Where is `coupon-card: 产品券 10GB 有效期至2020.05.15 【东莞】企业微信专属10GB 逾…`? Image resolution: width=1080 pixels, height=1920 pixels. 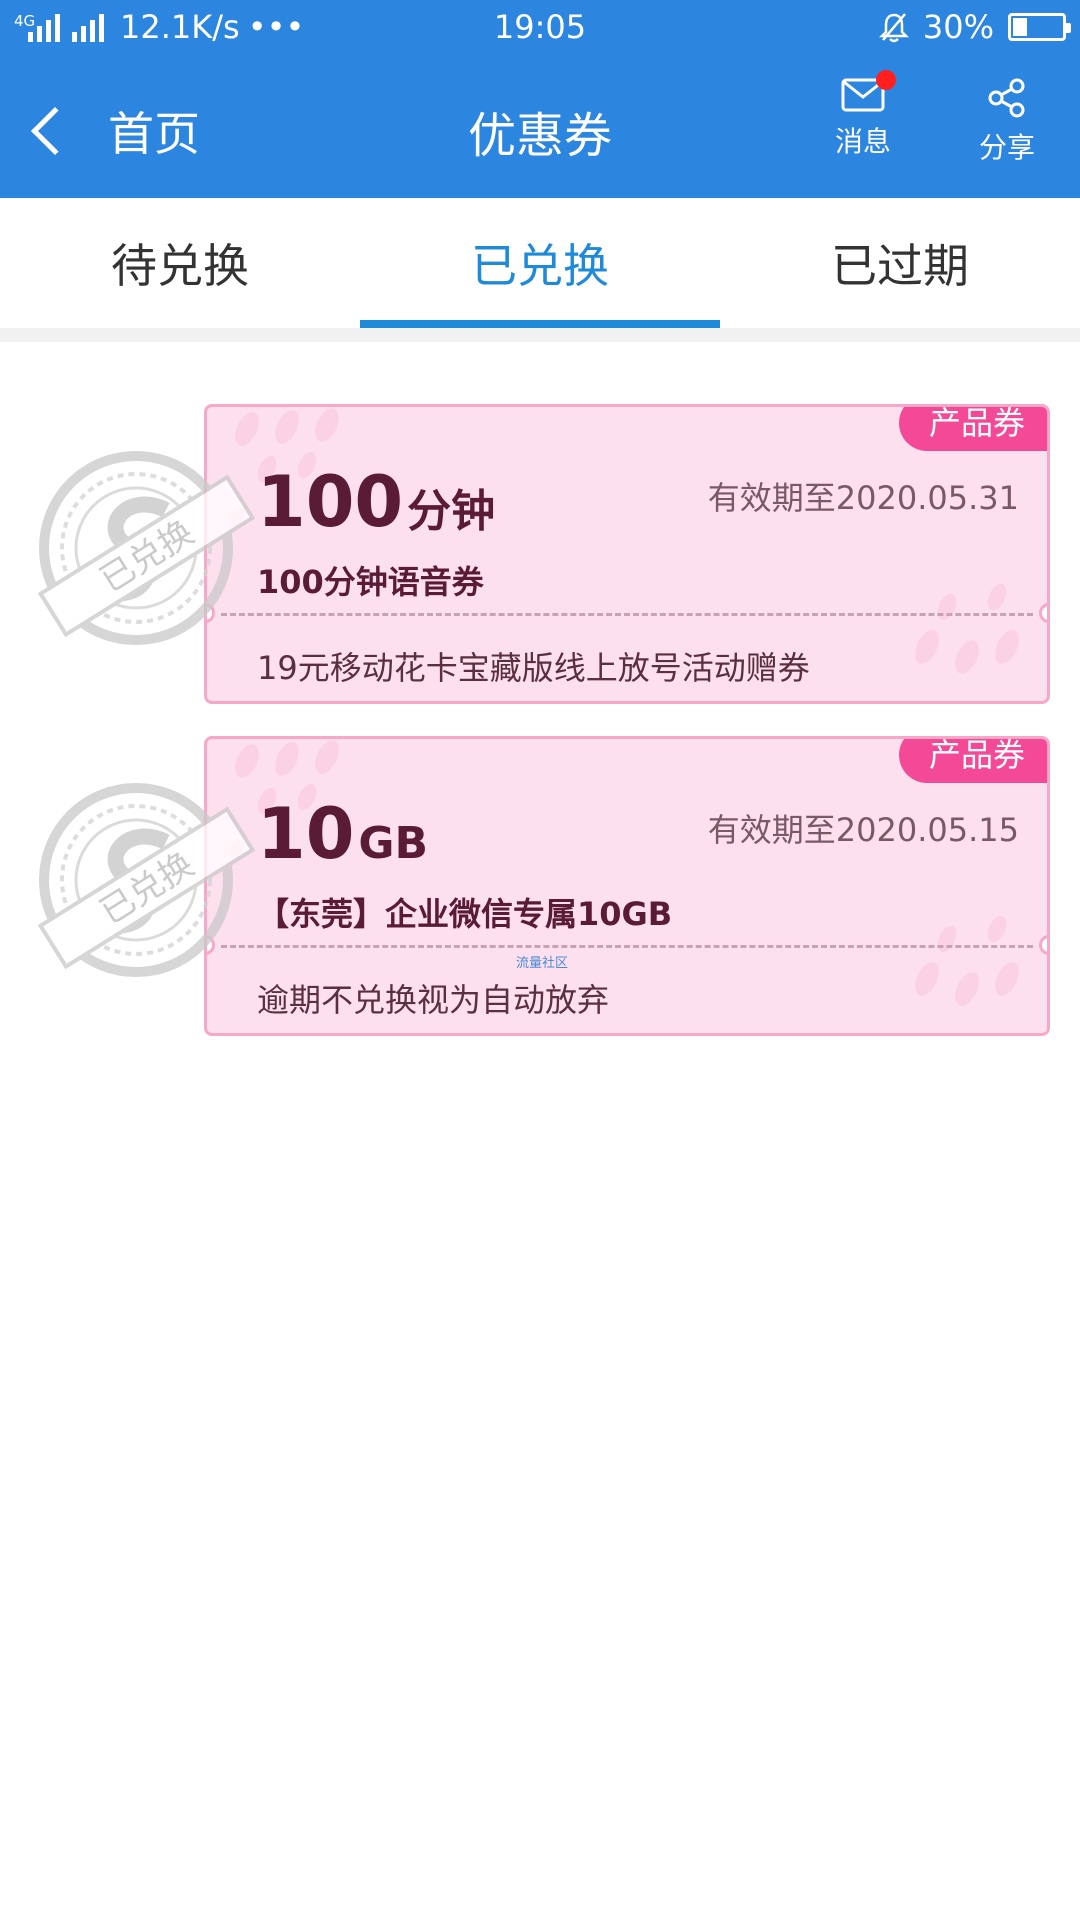 coupon-card: 产品券 10GB 有效期至2020.05.15 【东莞】企业微信专属10GB 逾… is located at coordinates (627, 886).